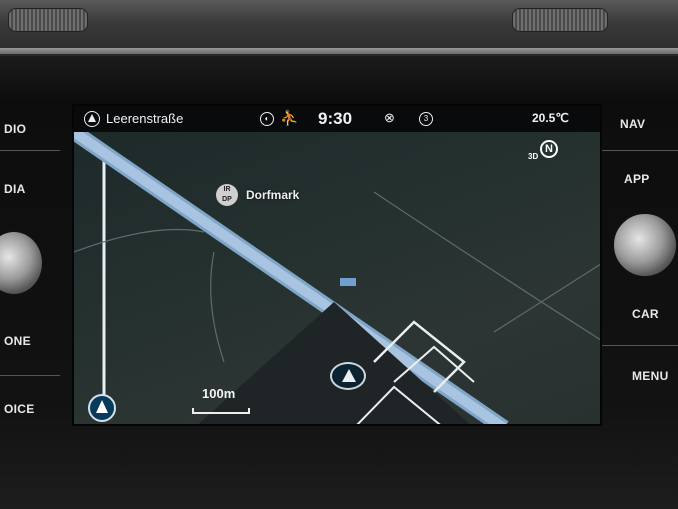 The height and width of the screenshot is (509, 678). Describe the element at coordinates (145, 118) in the screenshot. I see `current-street: Leerenstraße` at that location.